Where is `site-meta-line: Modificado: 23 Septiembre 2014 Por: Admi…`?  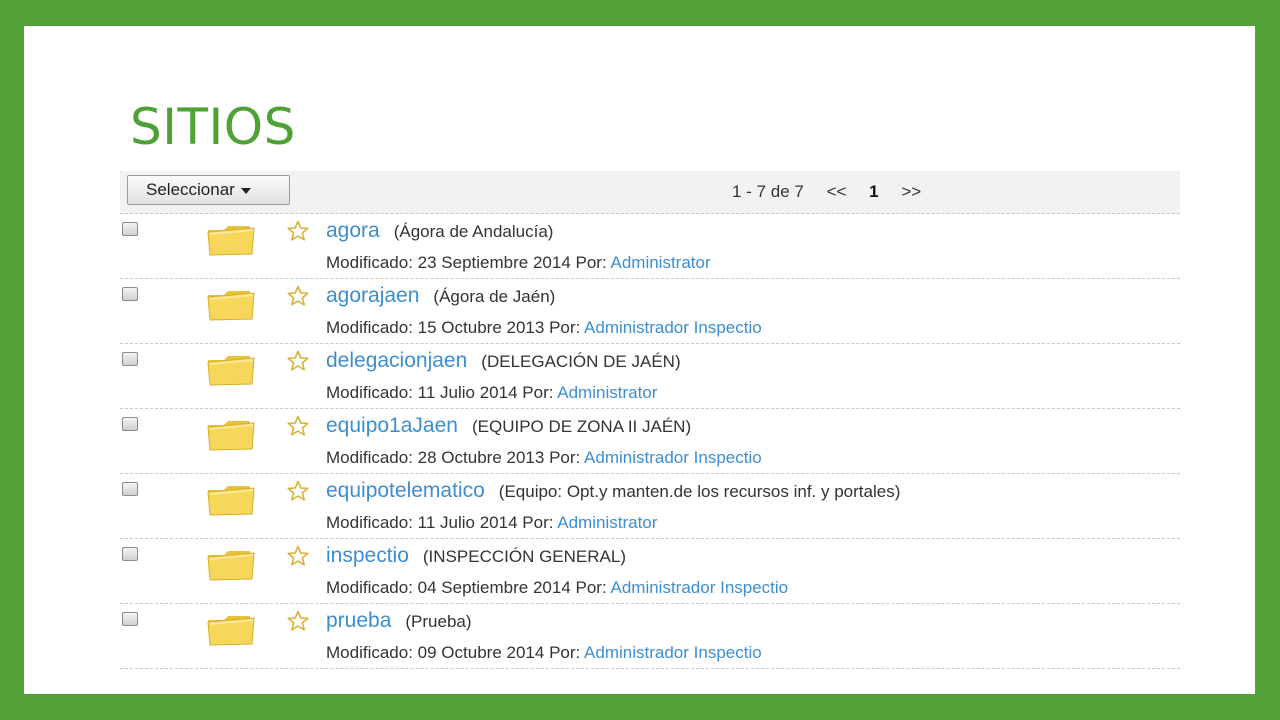
site-meta-line: Modificado: 23 Septiembre 2014 Por: Admi… is located at coordinates (518, 263).